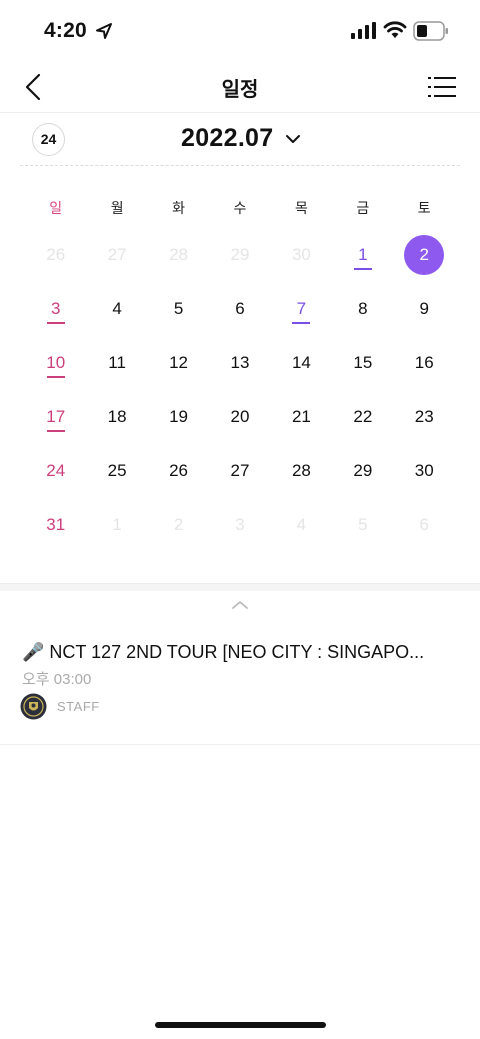 This screenshot has width=480, height=1039. Describe the element at coordinates (116, 417) in the screenshot. I see `calendar-day: 18` at that location.